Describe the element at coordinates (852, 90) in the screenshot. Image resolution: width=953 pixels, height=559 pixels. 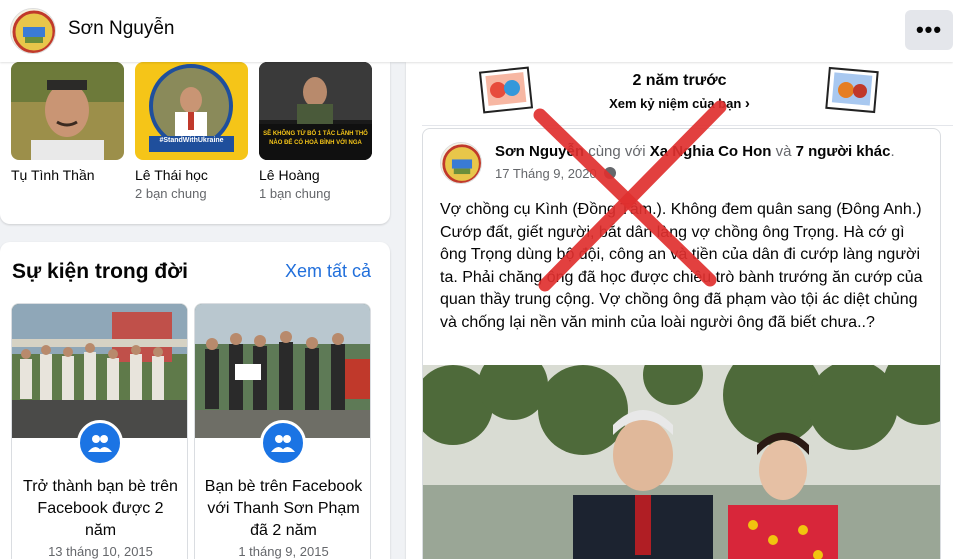
I see `memory-friends-illustration` at that location.